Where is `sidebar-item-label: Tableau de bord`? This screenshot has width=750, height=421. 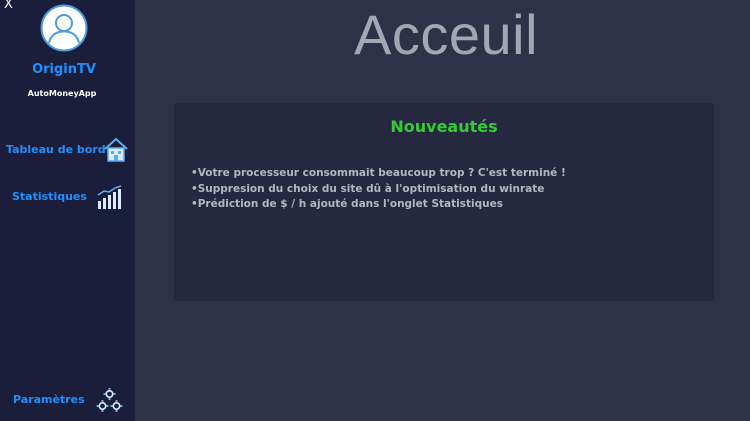
sidebar-item-label: Tableau de bord is located at coordinates (56, 149).